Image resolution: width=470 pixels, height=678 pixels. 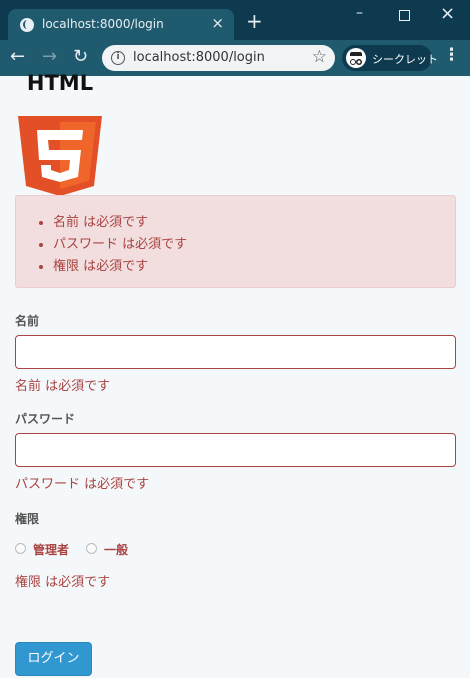 I want to click on role-error: 権限 は必須です, so click(x=63, y=582).